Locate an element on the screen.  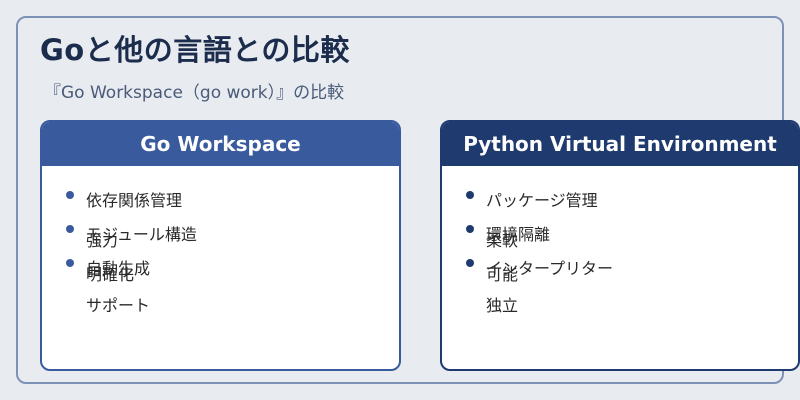
list-item: サポート is located at coordinates (118, 305).